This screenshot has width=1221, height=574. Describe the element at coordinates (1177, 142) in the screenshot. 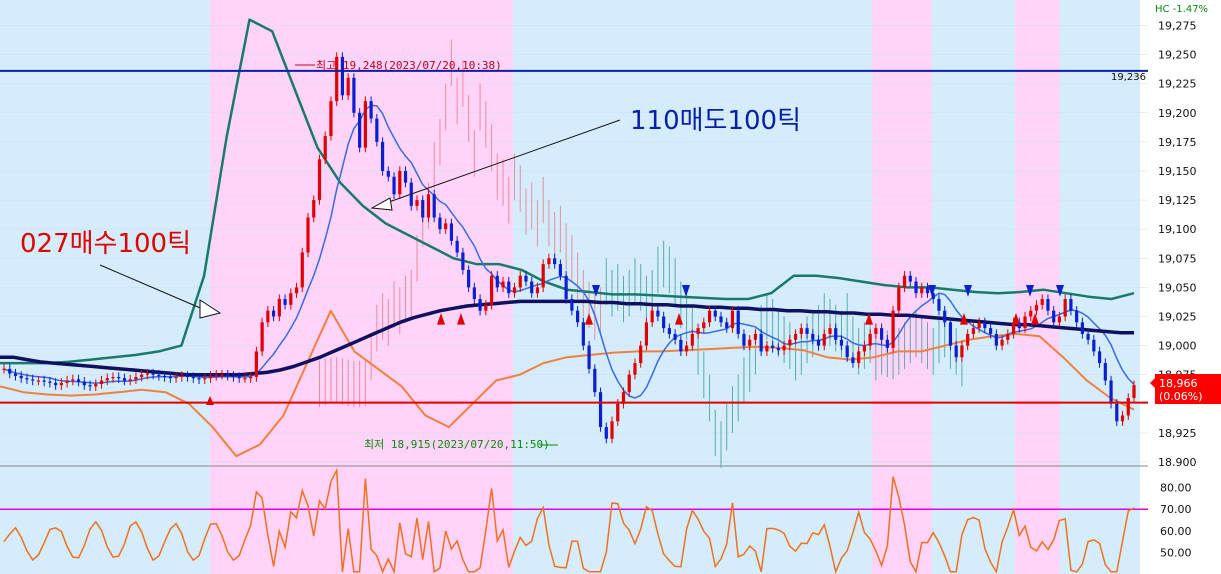

I see `price-tick-label: 19,175` at that location.